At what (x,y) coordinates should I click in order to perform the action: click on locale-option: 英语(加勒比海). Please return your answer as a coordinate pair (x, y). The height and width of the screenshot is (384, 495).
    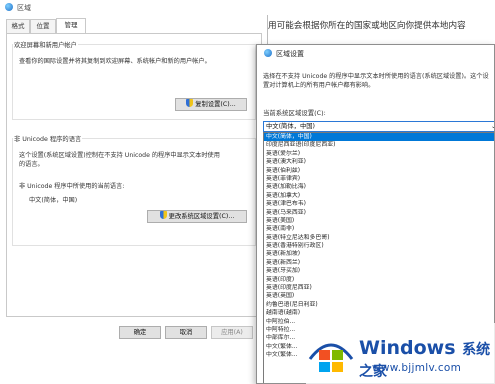
    Looking at the image, I should click on (379, 187).